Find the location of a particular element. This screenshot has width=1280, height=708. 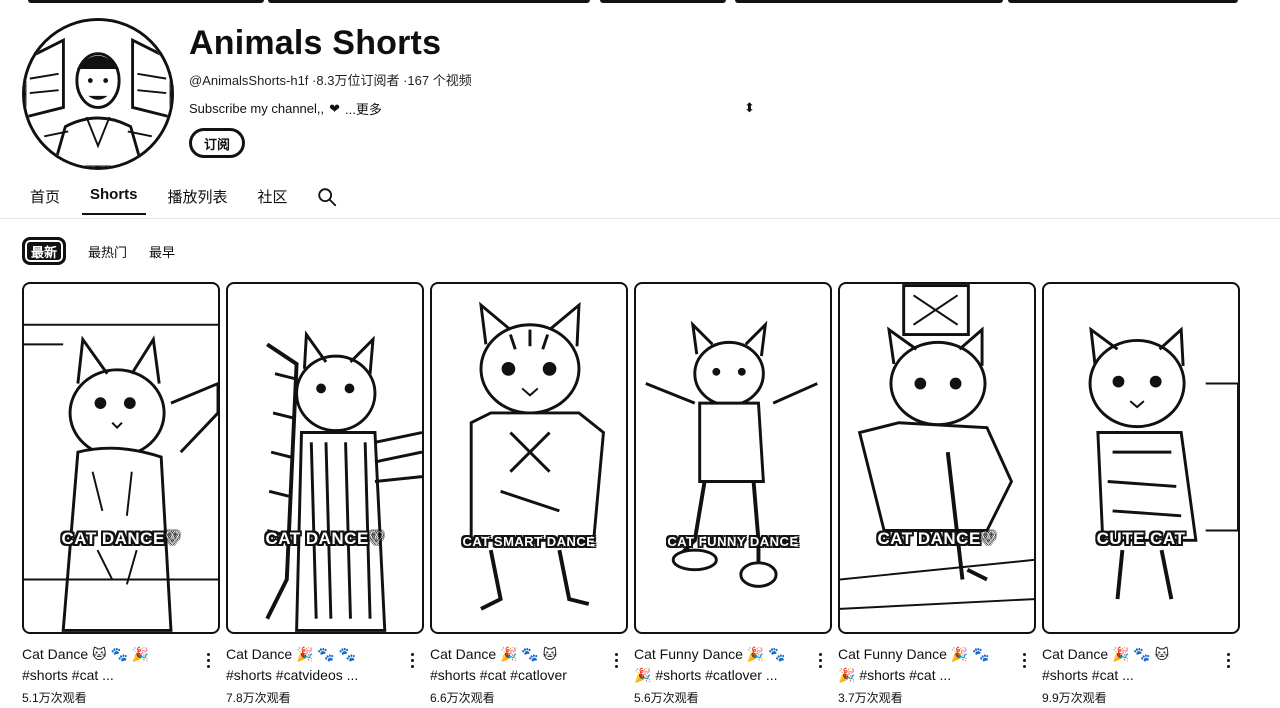

avatar-image is located at coordinates (98, 94).